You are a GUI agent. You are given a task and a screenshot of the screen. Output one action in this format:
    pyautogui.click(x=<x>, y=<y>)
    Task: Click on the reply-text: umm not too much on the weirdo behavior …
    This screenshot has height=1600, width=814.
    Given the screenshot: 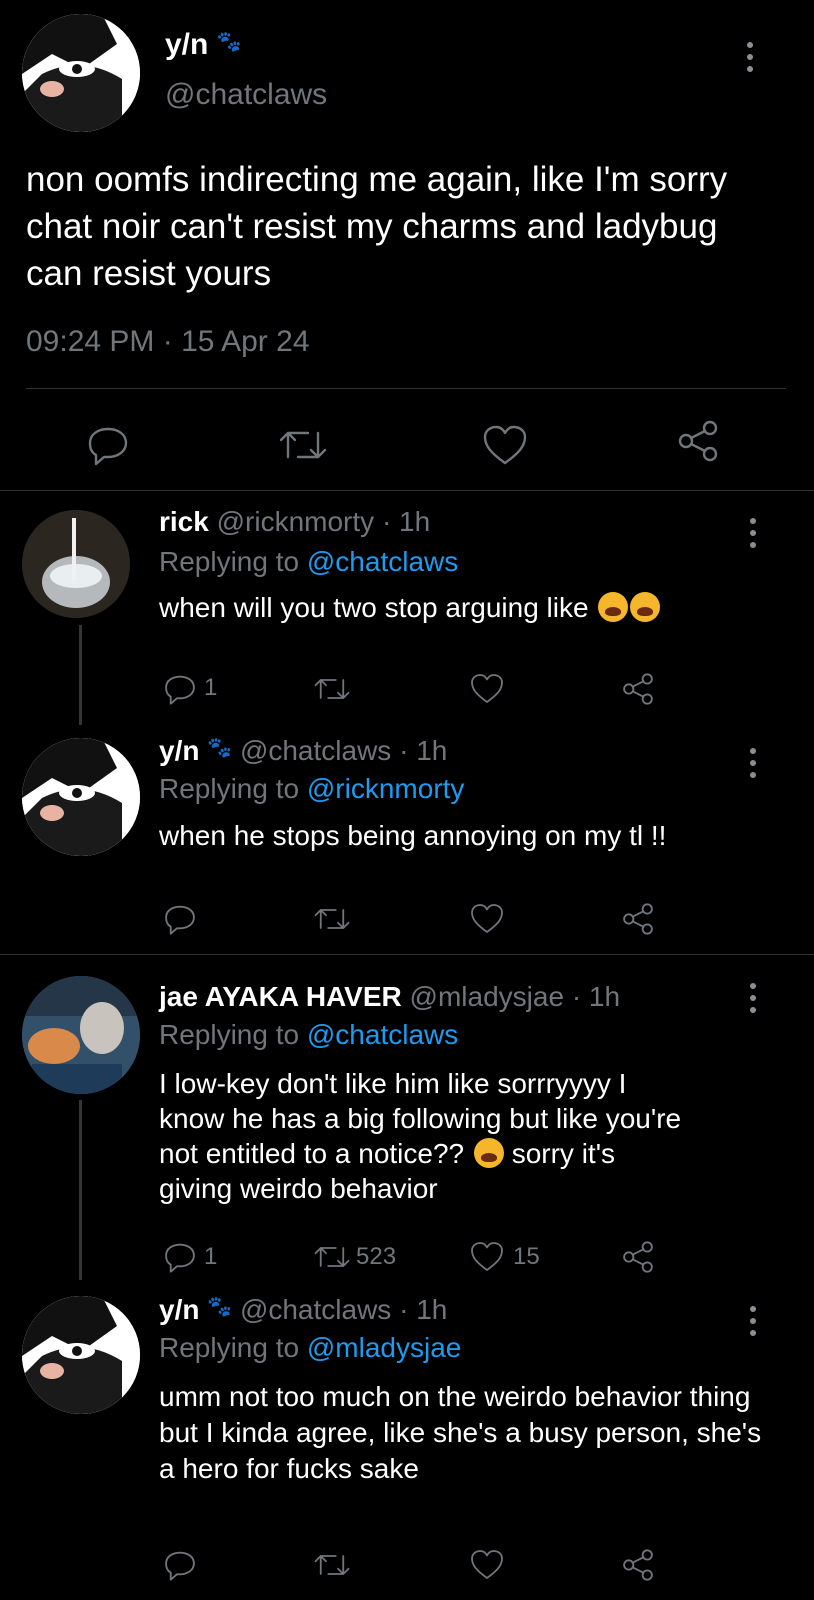 What is the action you would take?
    pyautogui.click(x=460, y=1432)
    